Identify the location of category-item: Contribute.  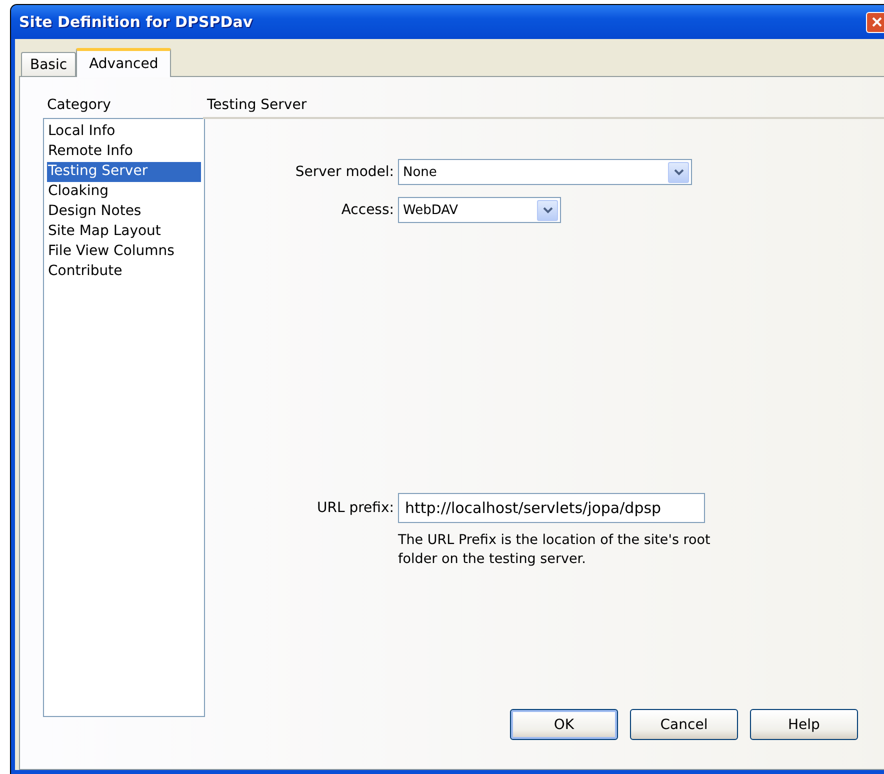
(124, 272).